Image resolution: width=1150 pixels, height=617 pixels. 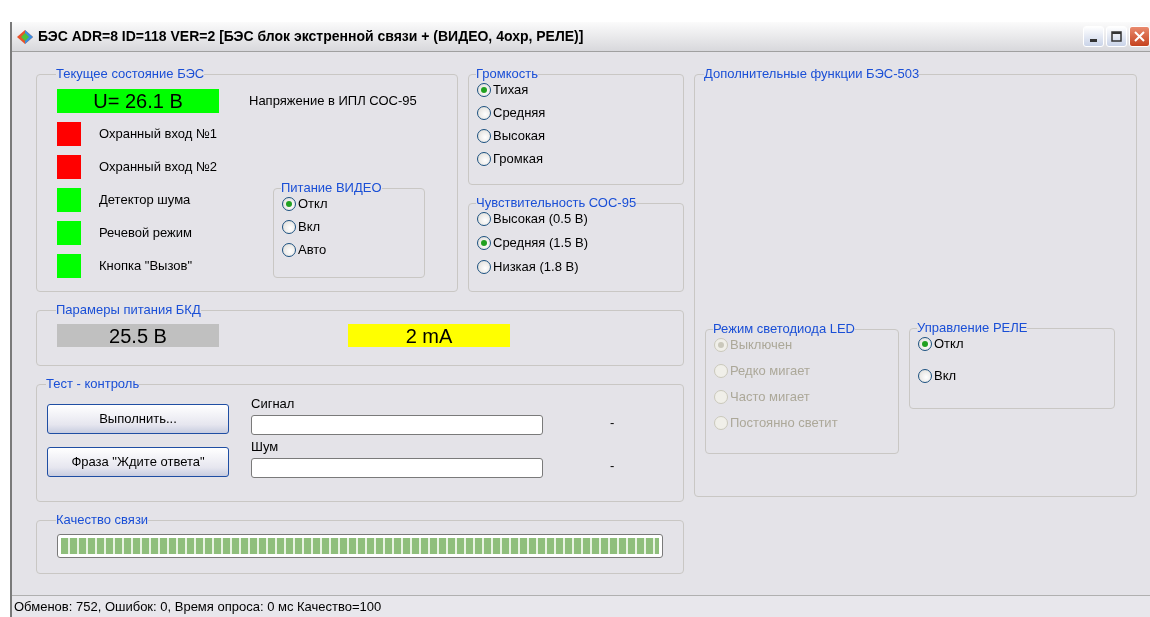 I want to click on meter-label: Сигнал, so click(x=273, y=404).